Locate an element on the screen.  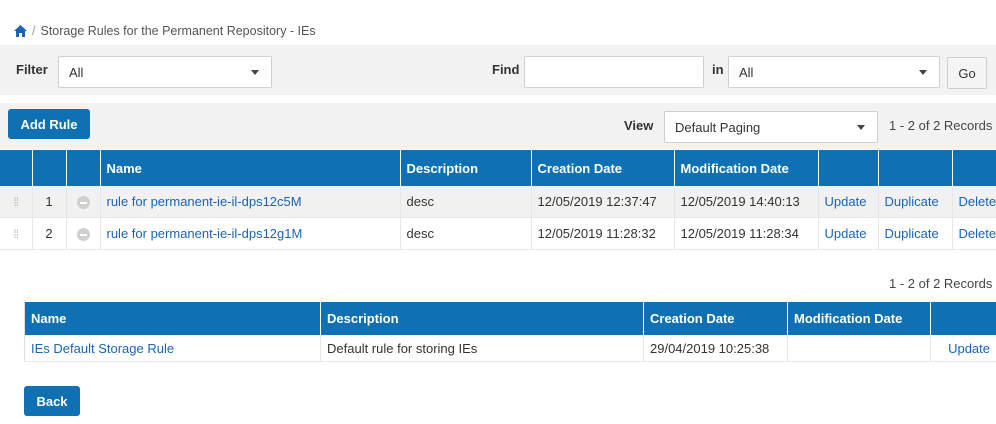
view-select: Default Paging is located at coordinates (771, 127).